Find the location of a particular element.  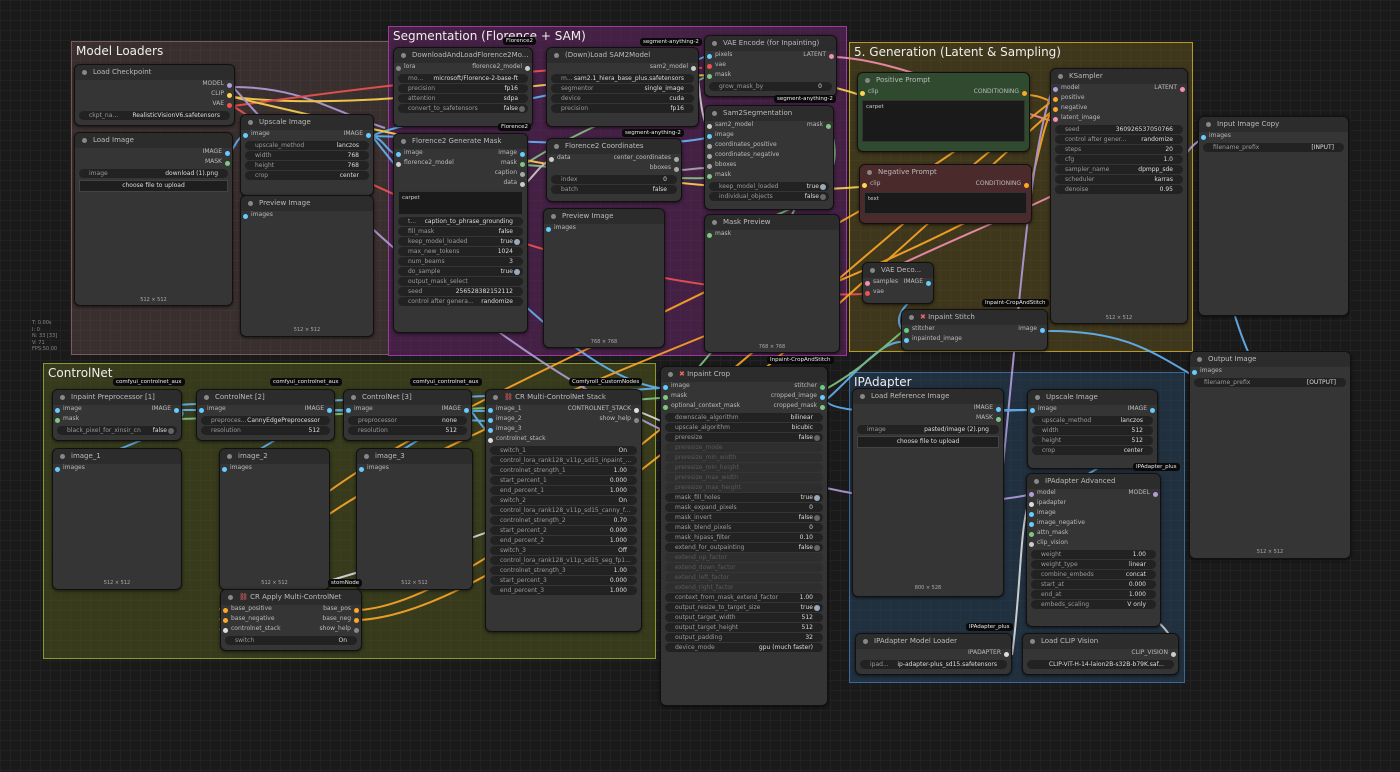

mask-preview-node: Mask Preview mask 768 × 768 is located at coordinates (772, 283).